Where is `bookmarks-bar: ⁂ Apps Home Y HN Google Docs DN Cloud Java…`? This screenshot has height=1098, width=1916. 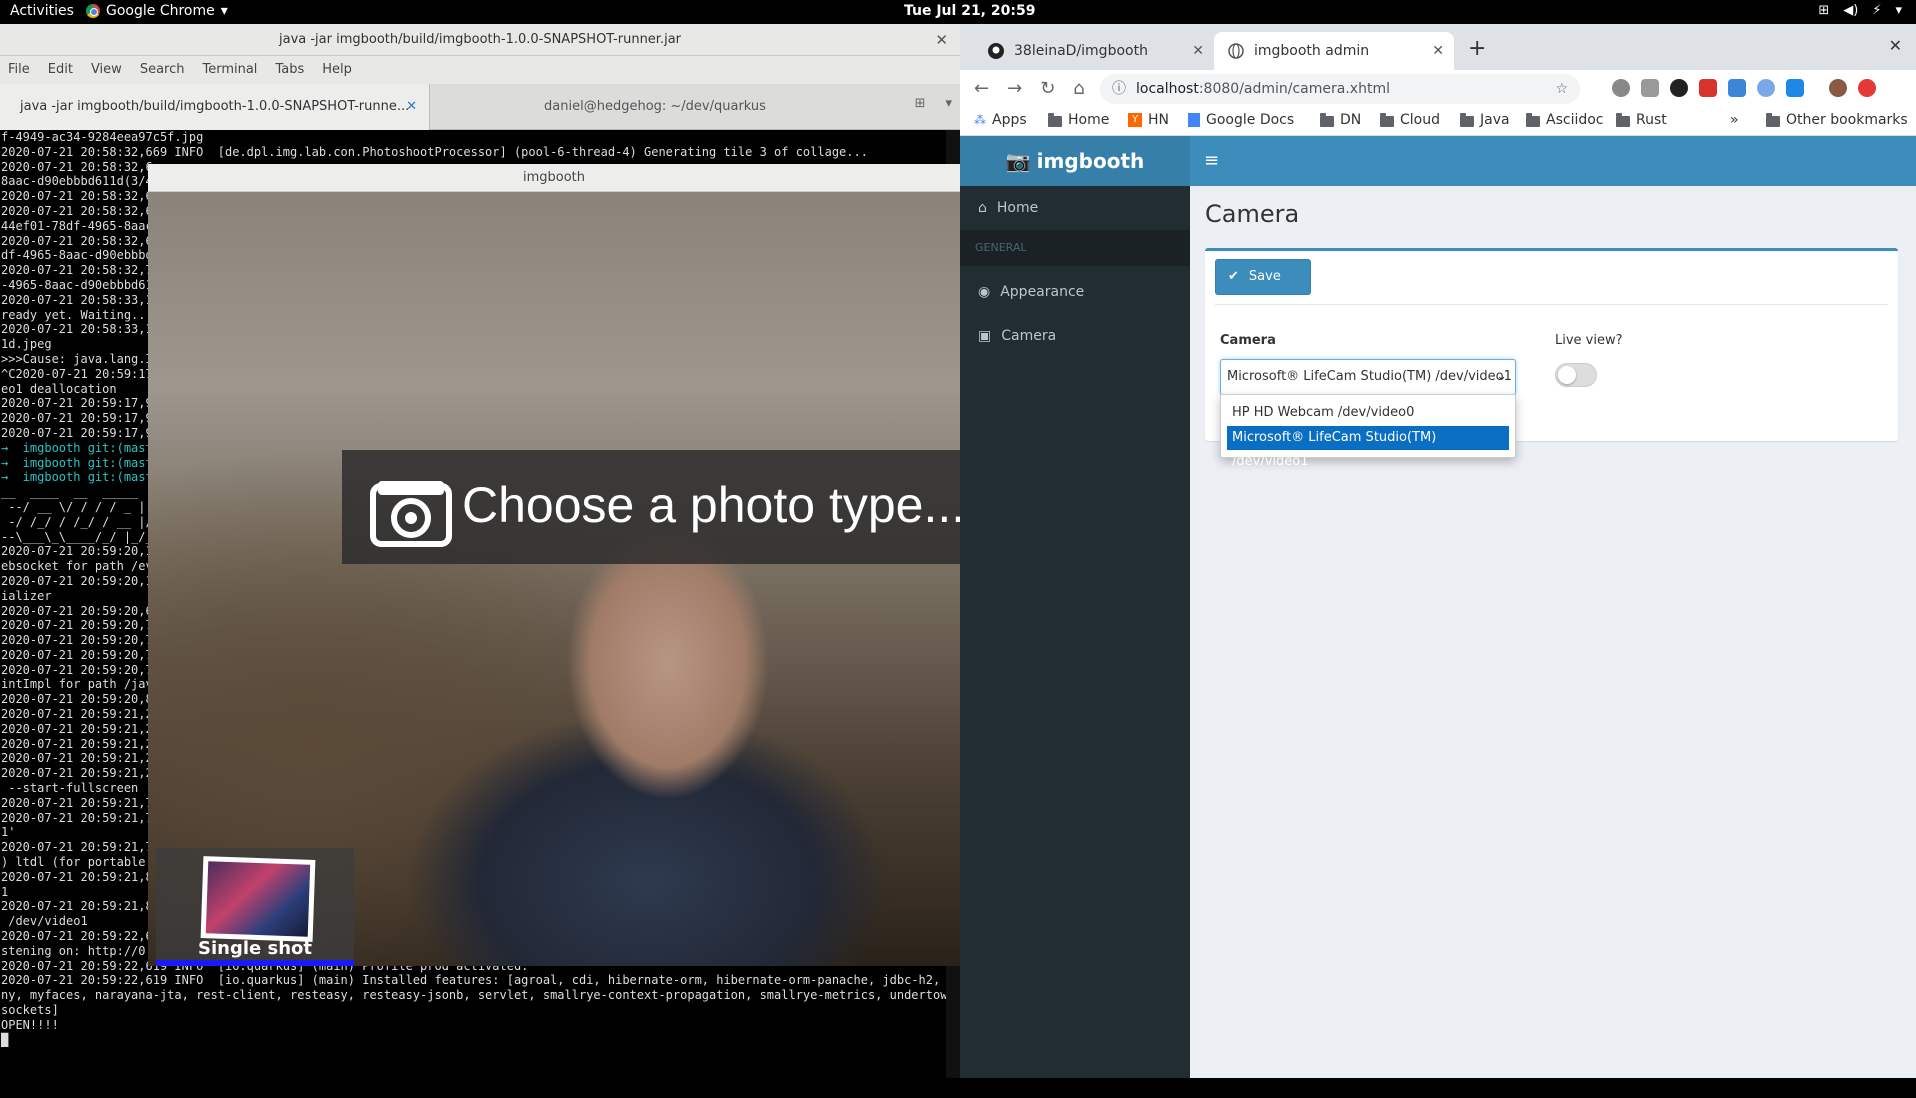
bookmarks-bar: ⁂ Apps Home Y HN Google Docs DN Cloud Java… is located at coordinates (1438, 122).